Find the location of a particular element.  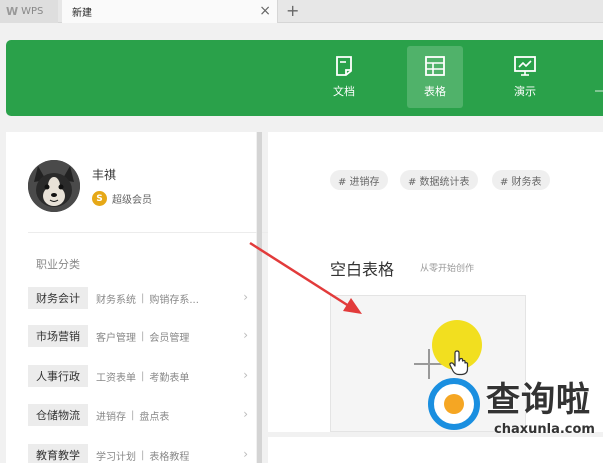

tab-new-label: 新建 is located at coordinates (82, 13).